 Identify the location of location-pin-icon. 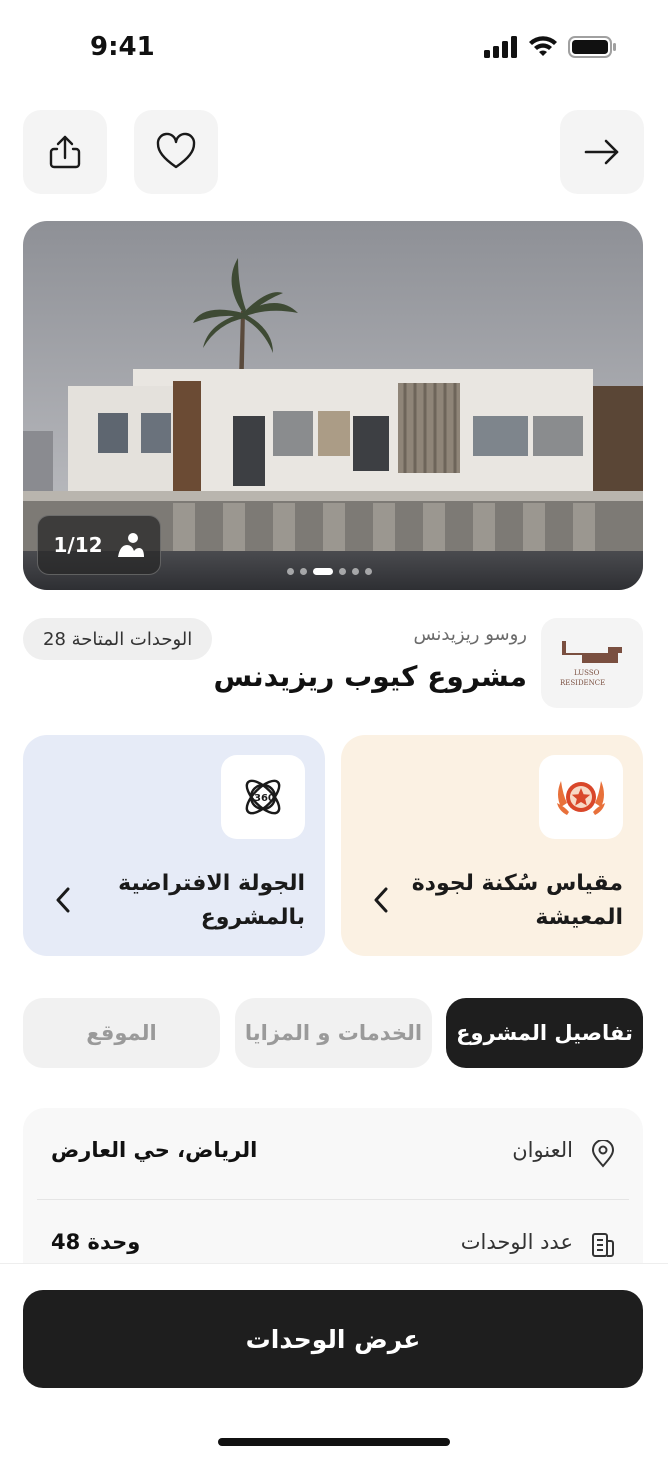
(603, 1154).